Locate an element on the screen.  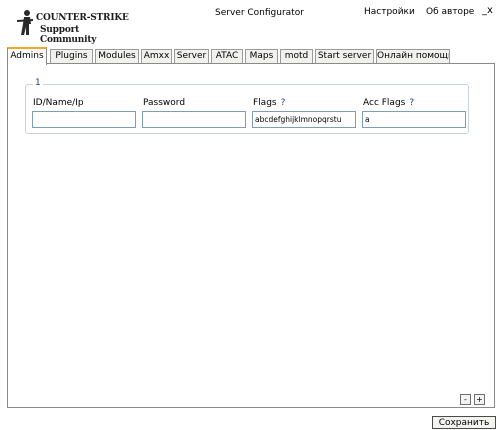
save-button: Сохранить is located at coordinates (464, 422).